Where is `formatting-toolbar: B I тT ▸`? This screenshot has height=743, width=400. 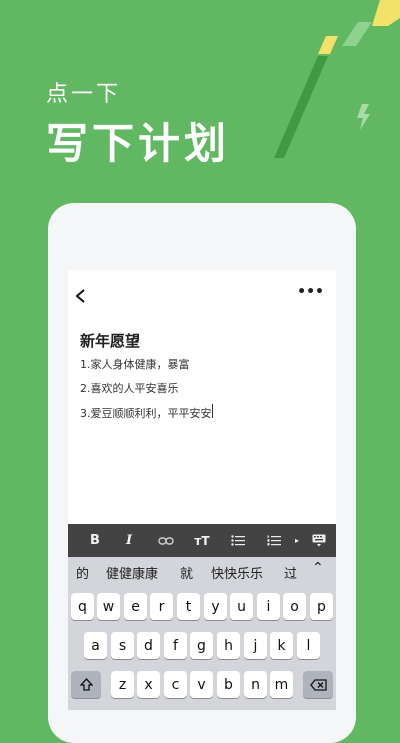 formatting-toolbar: B I тT ▸ is located at coordinates (202, 540).